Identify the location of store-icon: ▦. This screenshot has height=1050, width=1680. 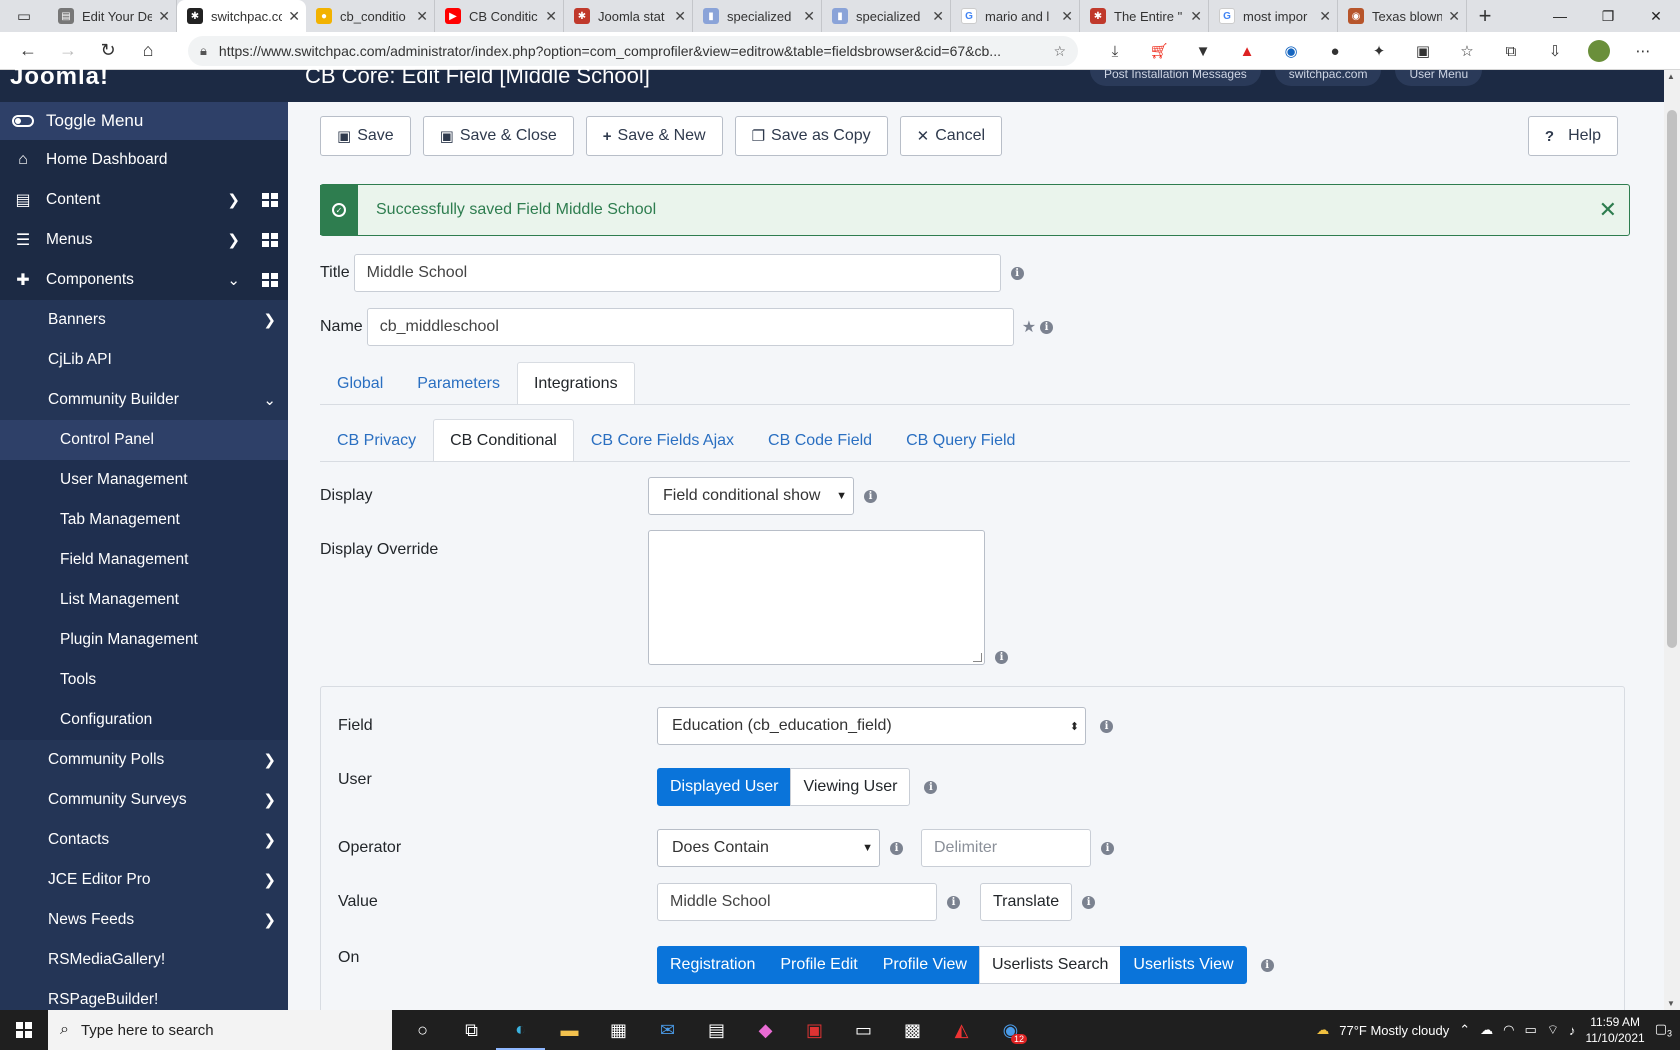
(618, 1030).